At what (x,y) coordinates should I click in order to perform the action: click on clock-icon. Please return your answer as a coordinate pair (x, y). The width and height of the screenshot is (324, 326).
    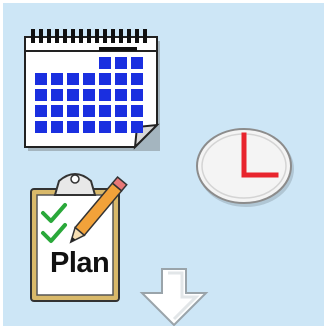
    Looking at the image, I should click on (250, 165).